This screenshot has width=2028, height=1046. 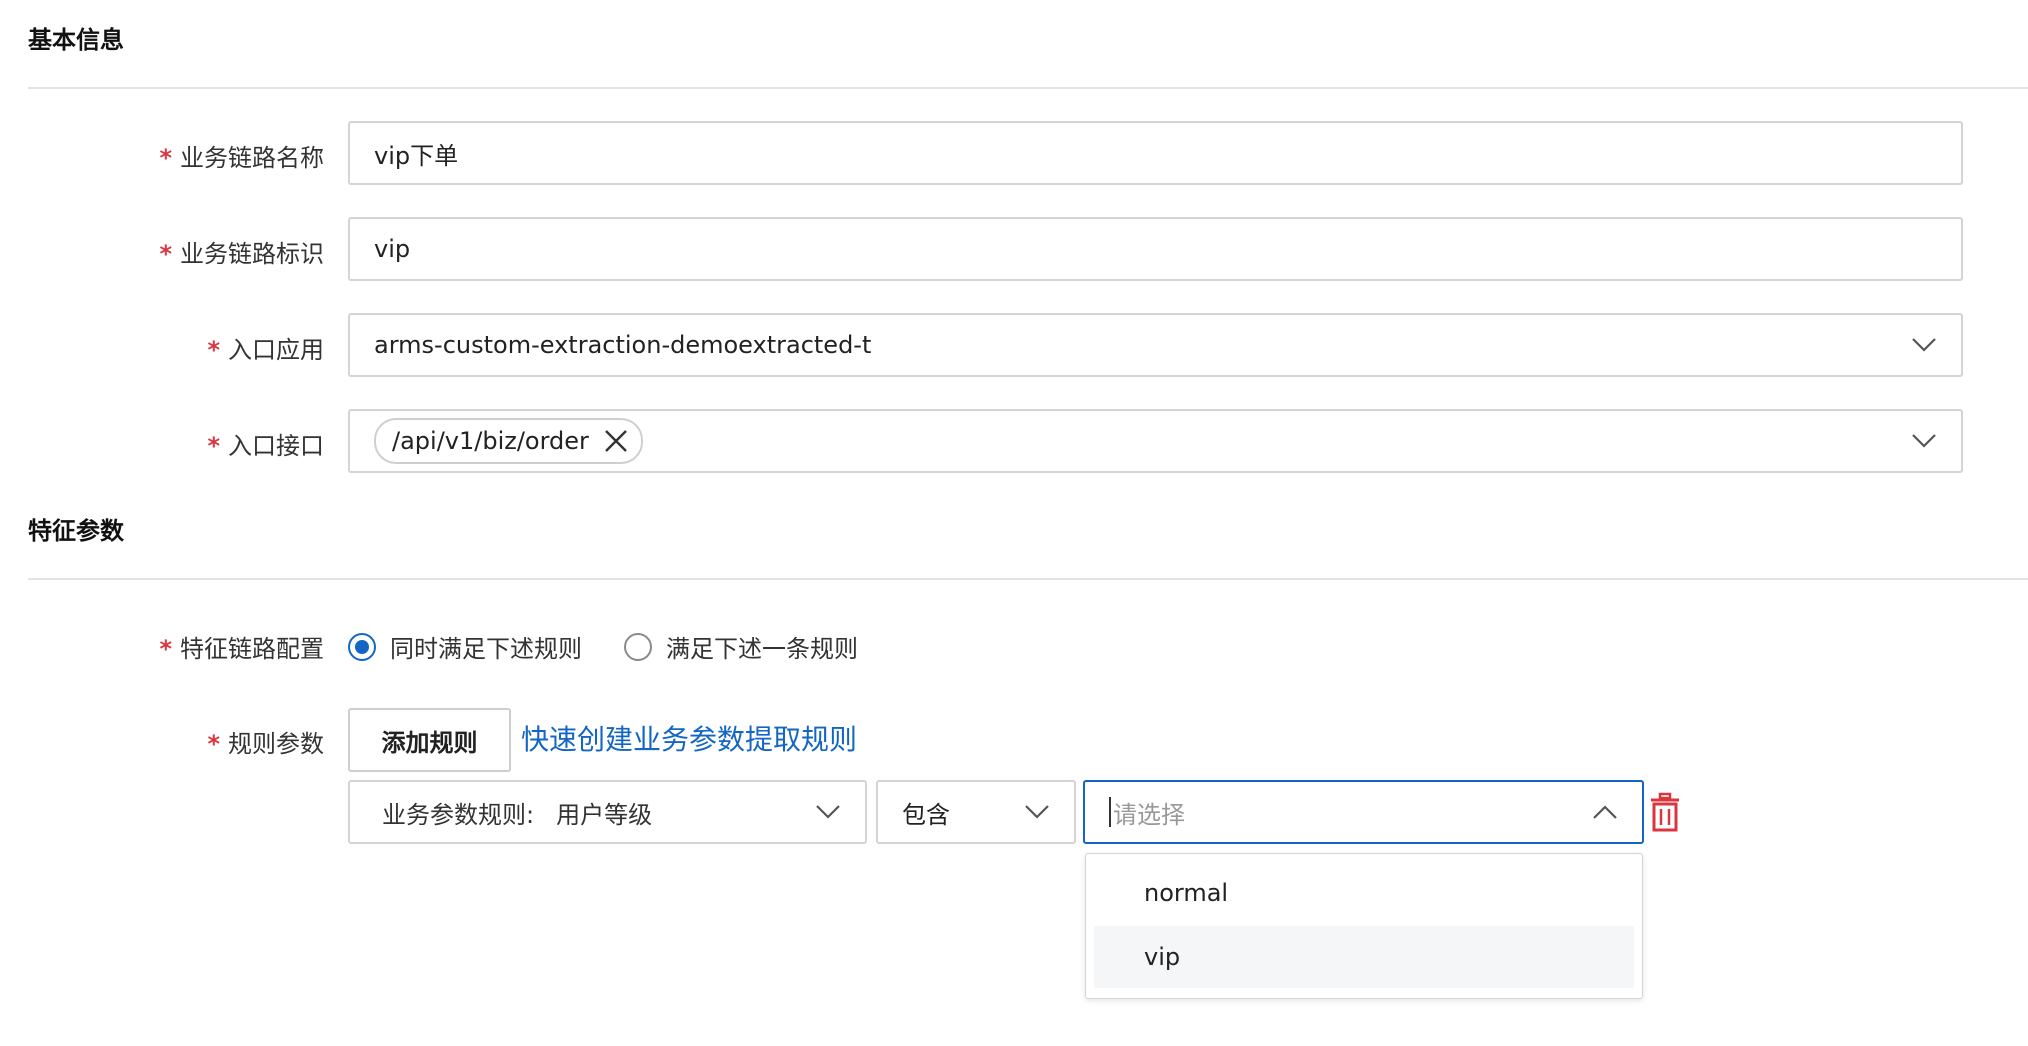 I want to click on chain-name-value: vip下单, so click(x=416, y=155).